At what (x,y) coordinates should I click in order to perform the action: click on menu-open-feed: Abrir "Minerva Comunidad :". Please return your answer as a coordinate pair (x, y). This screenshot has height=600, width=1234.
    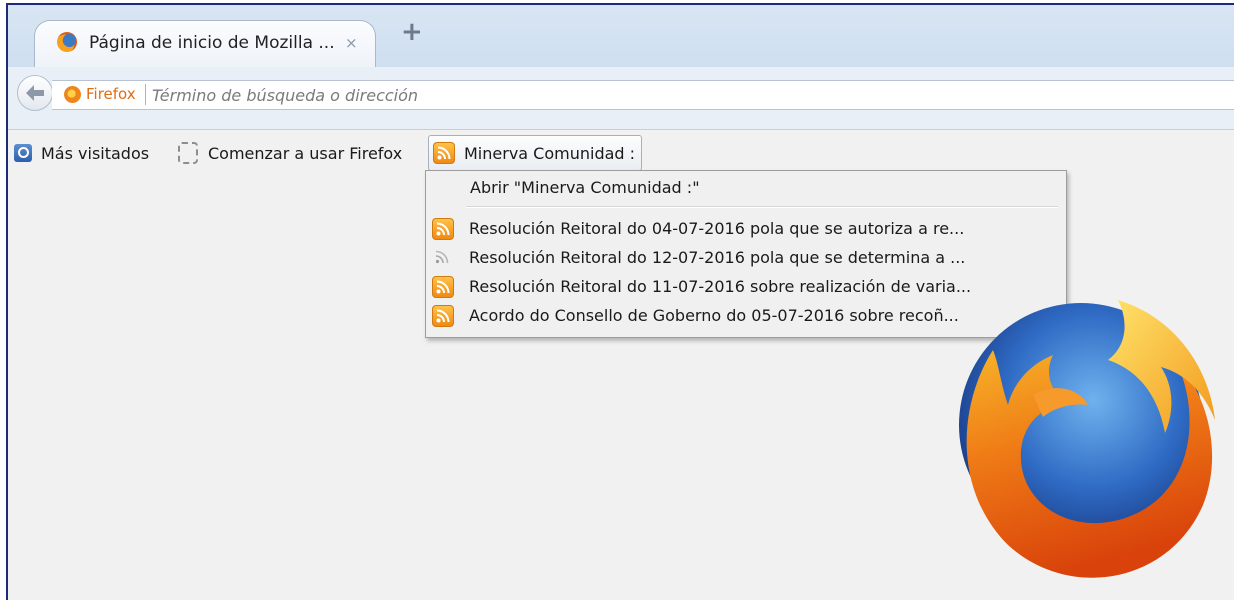
    Looking at the image, I should click on (585, 187).